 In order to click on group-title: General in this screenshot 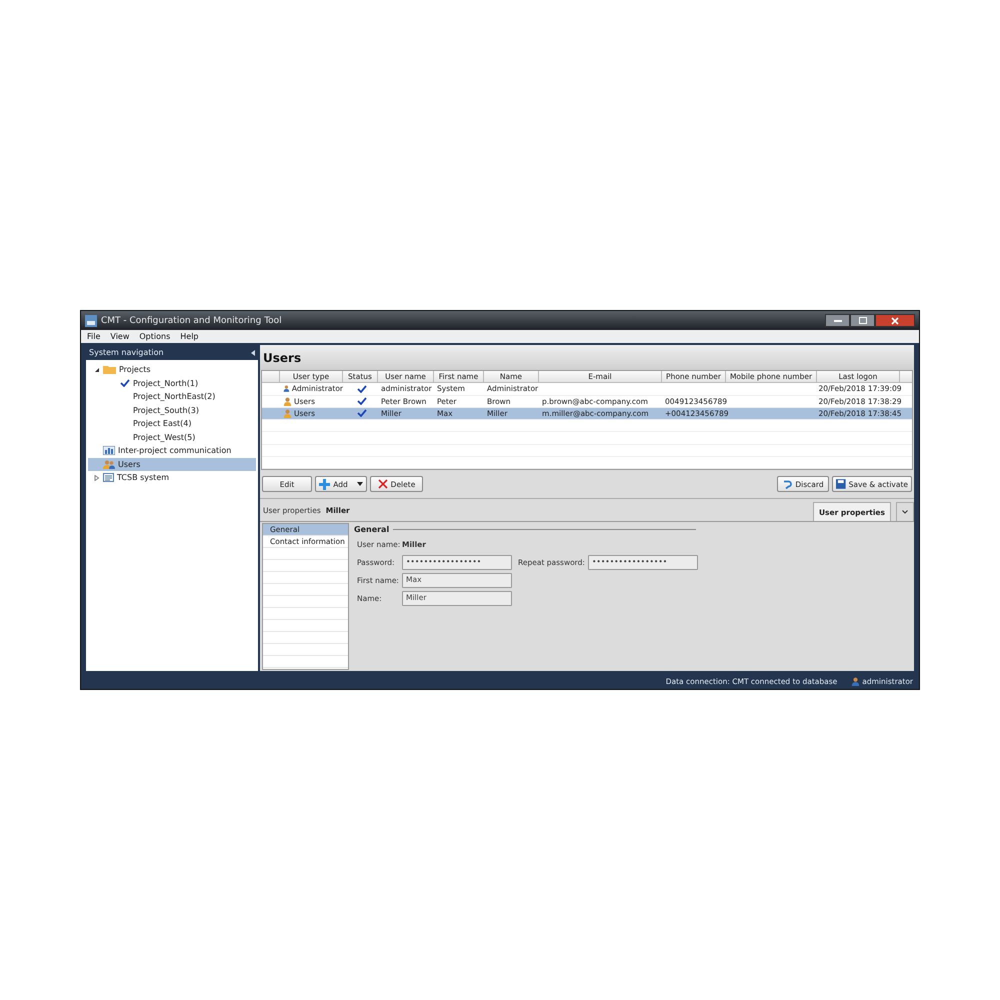, I will do `click(372, 529)`.